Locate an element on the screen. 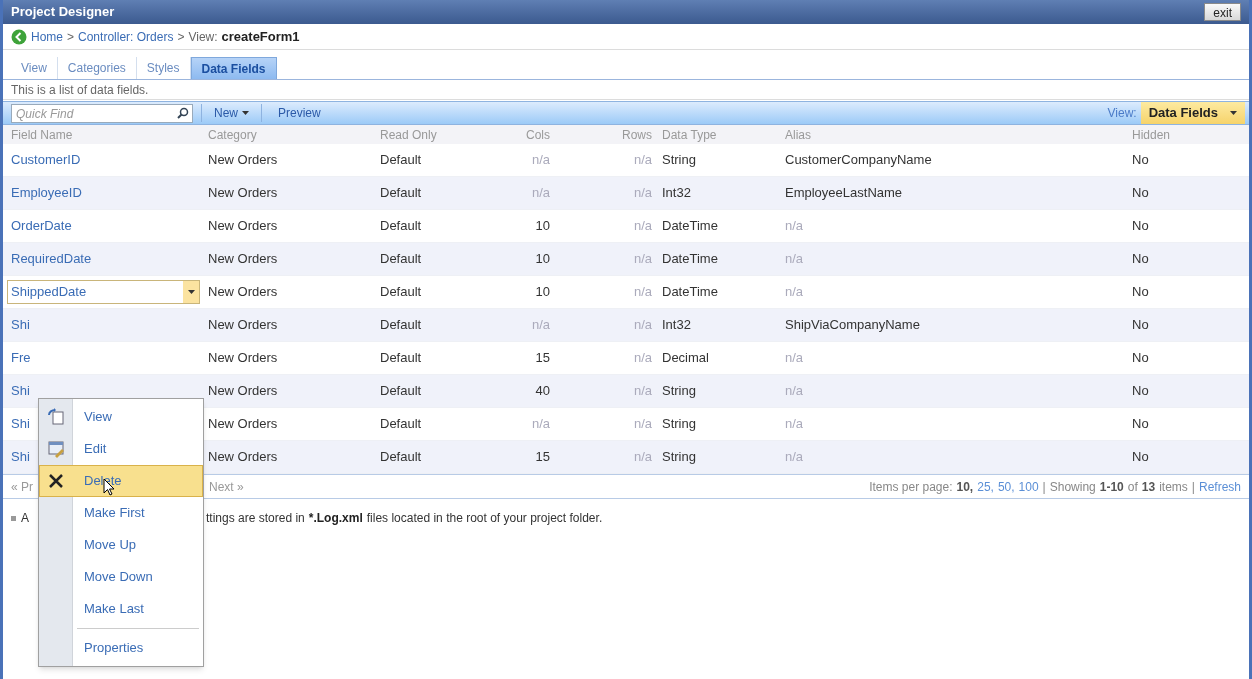 This screenshot has width=1252, height=679. menu-item: Move Up is located at coordinates (121, 545).